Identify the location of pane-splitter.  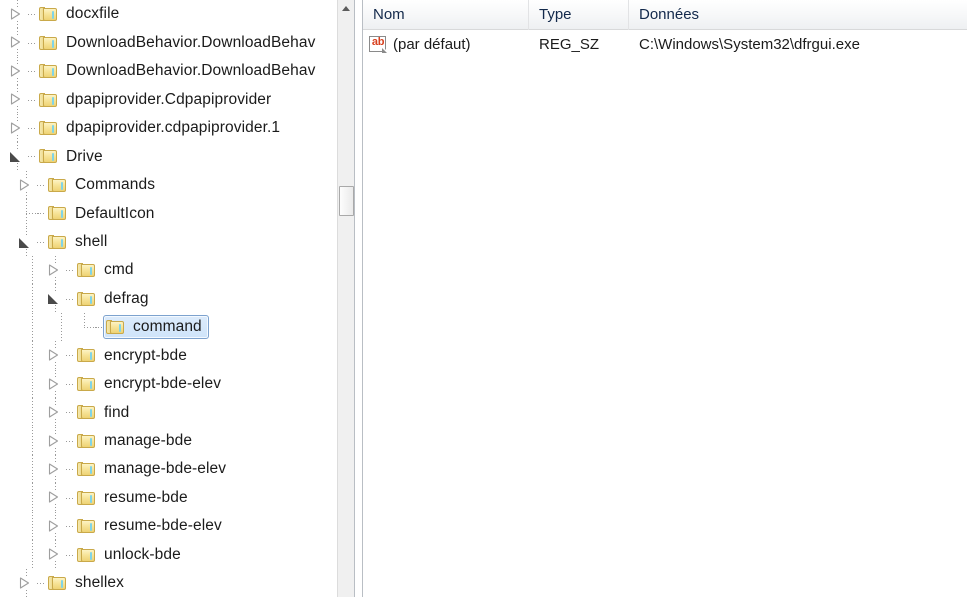
(358, 298).